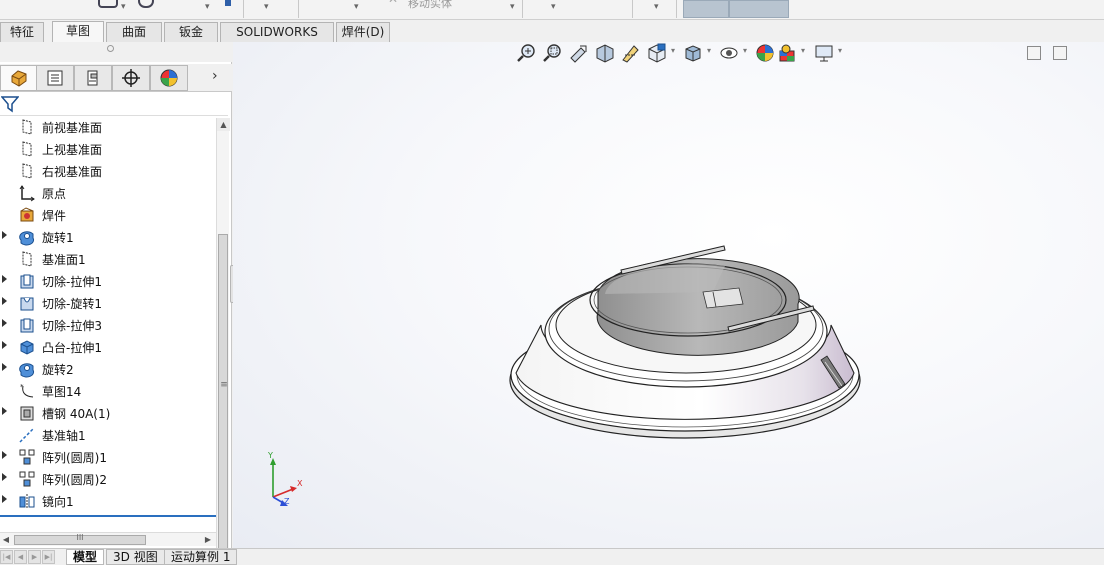 Image resolution: width=1104 pixels, height=565 pixels. Describe the element at coordinates (363, 32) in the screenshot. I see `tab-weldments: 焊件(D)` at that location.